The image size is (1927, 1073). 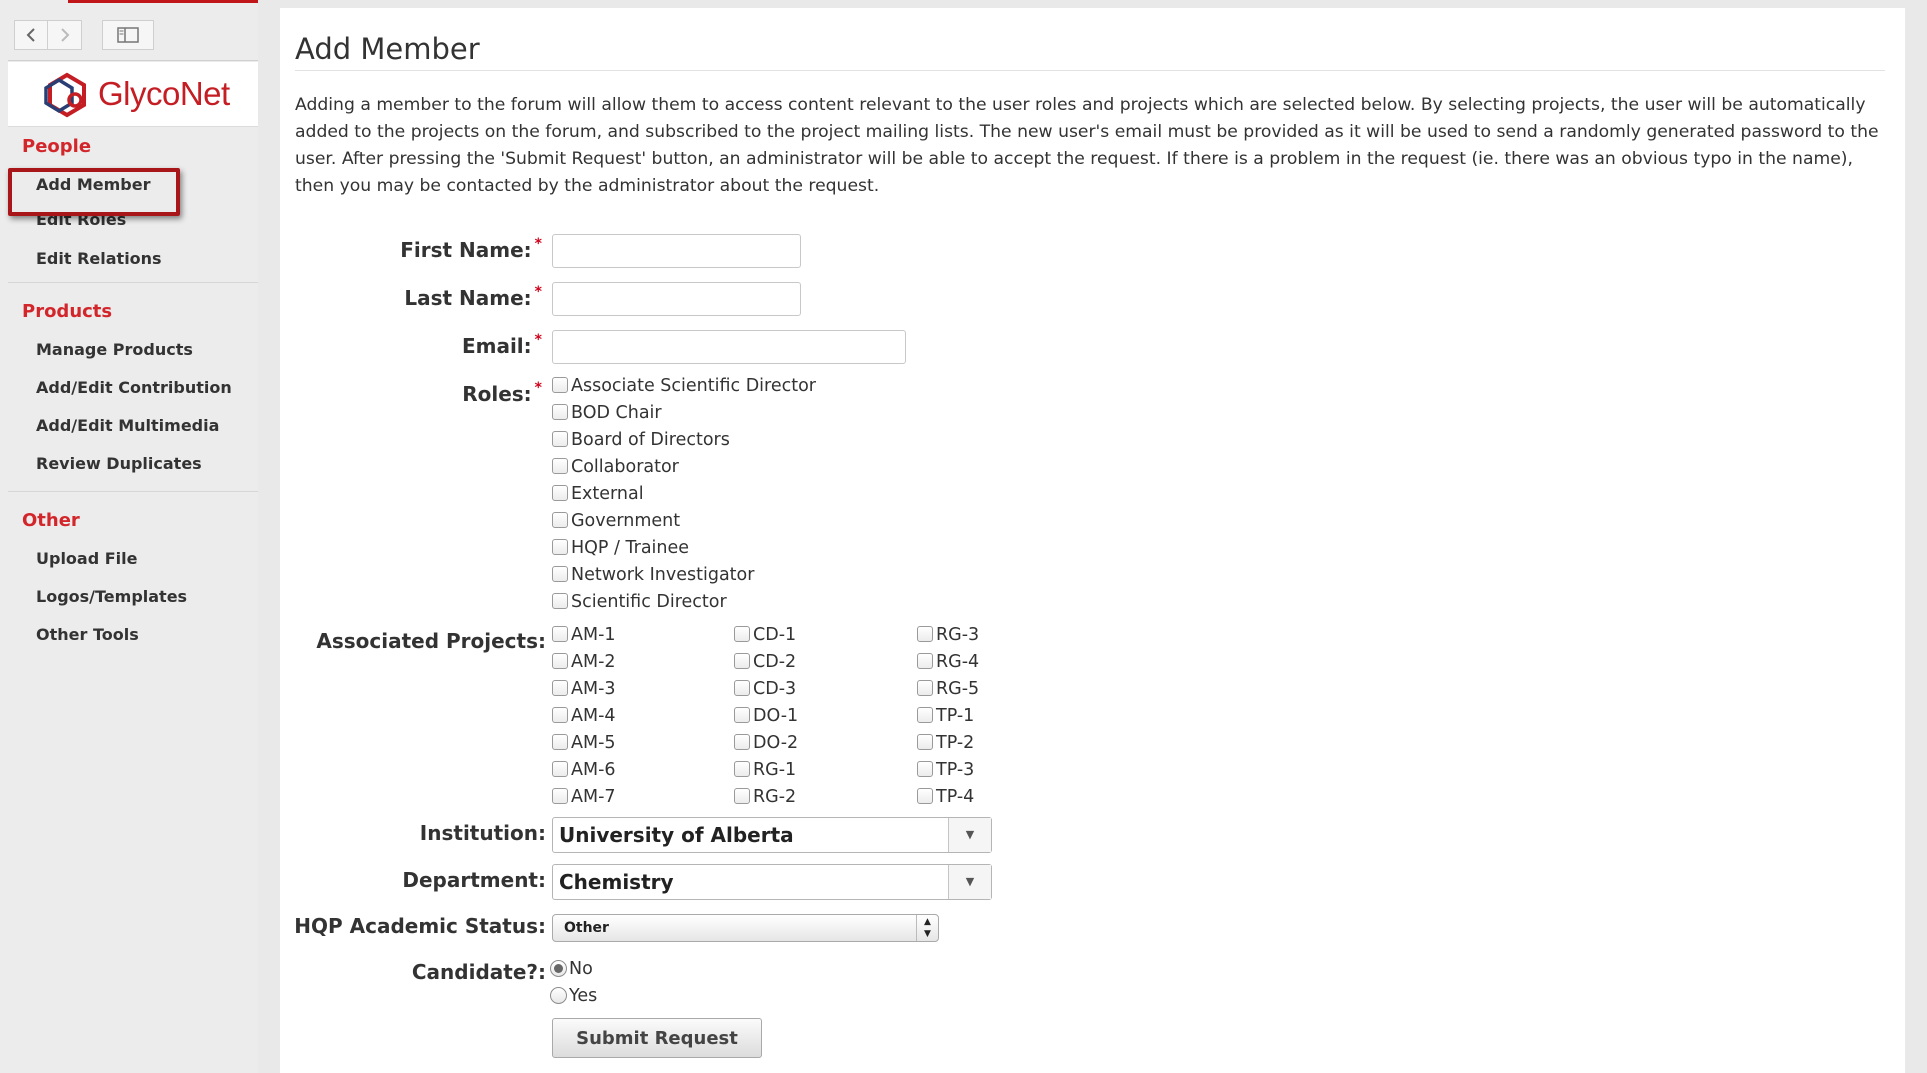 I want to click on forward-button, so click(x=65, y=35).